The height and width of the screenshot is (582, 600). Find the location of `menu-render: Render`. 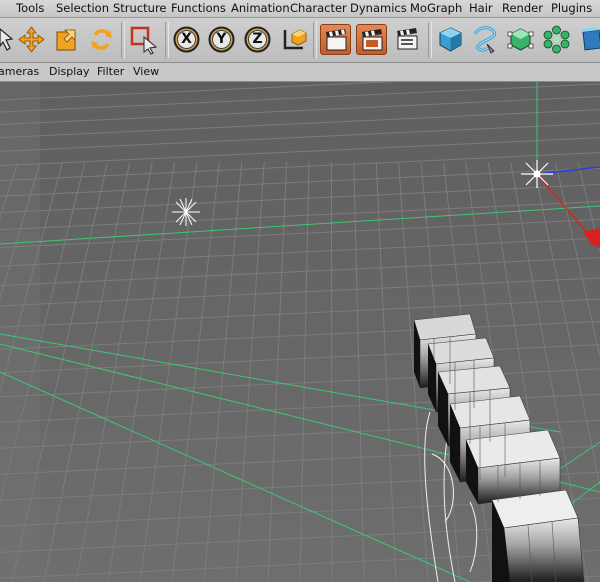

menu-render: Render is located at coordinates (522, 8).